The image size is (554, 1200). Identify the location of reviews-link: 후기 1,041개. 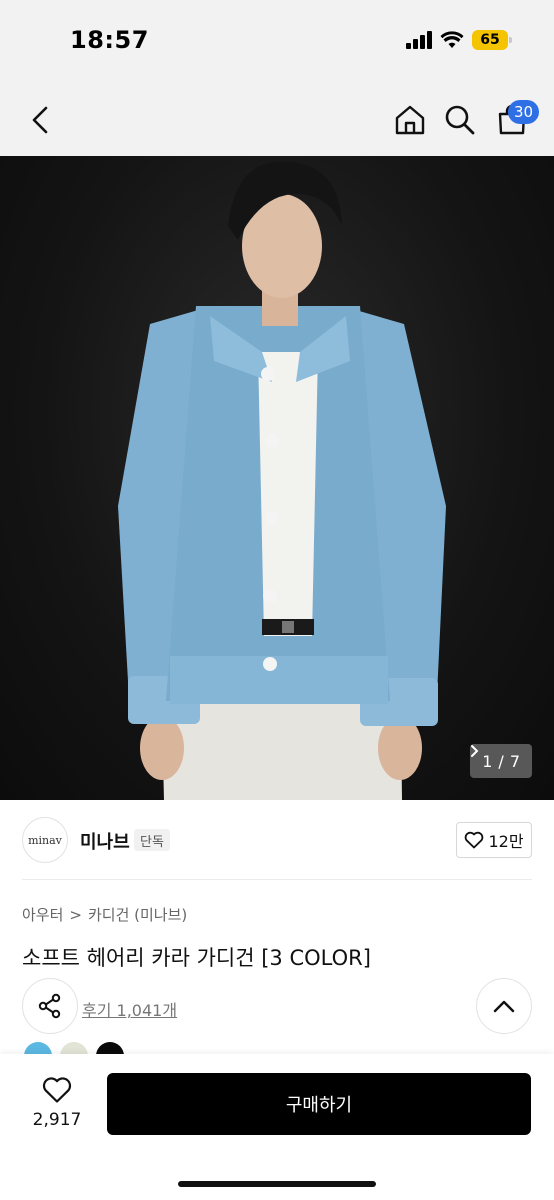
(129, 1009).